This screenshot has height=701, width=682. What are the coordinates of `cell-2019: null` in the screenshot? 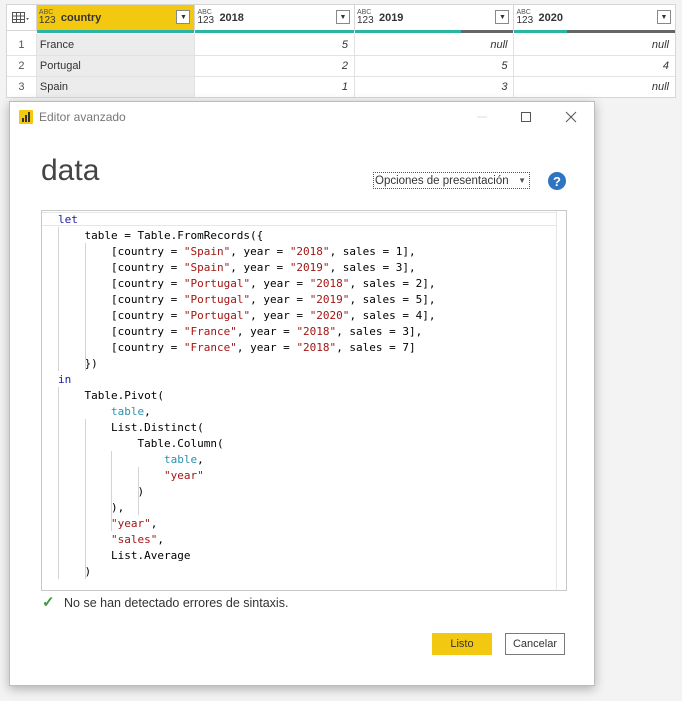 It's located at (435, 44).